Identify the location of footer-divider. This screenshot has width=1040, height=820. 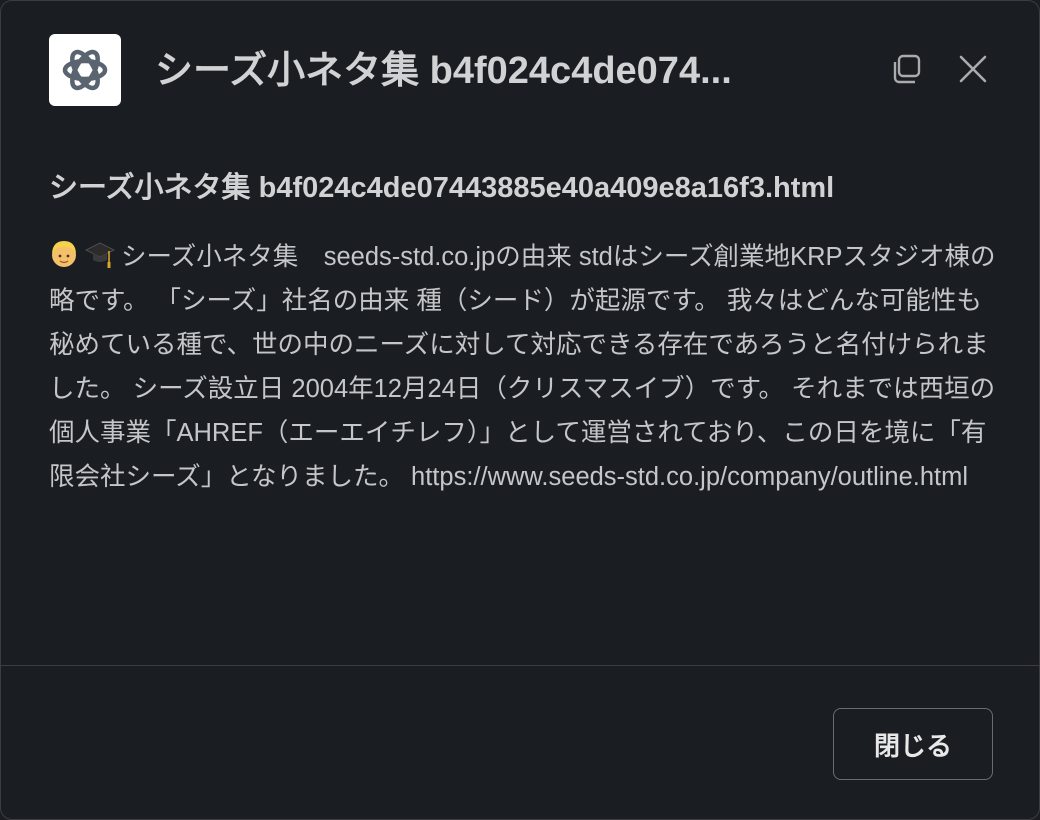
(520, 665).